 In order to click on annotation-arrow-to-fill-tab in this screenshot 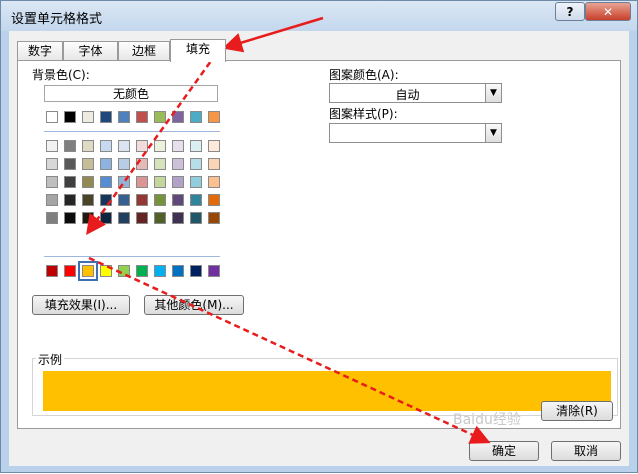, I will do `click(273, 34)`.